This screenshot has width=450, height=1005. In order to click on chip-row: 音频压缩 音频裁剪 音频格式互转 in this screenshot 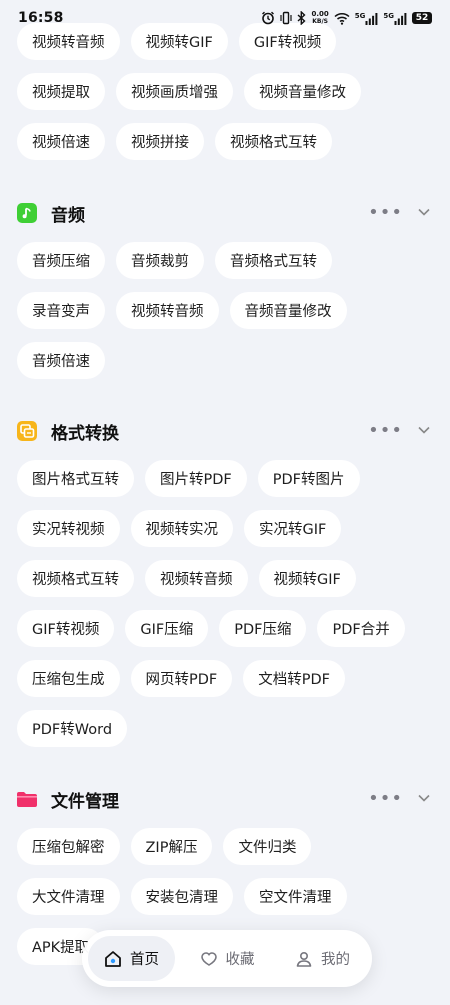, I will do `click(225, 260)`.